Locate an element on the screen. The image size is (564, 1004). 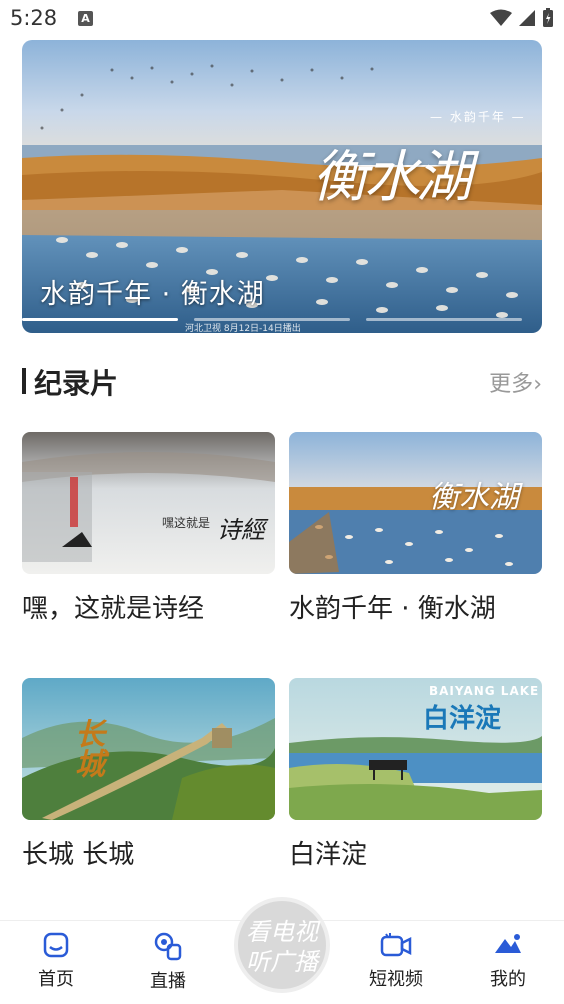
nav-live: 直播 is located at coordinates (168, 962).